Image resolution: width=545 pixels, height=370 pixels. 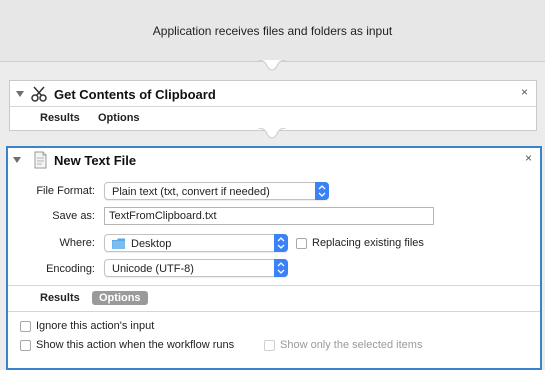 What do you see at coordinates (151, 244) in the screenshot?
I see `where-value: Desktop` at bounding box center [151, 244].